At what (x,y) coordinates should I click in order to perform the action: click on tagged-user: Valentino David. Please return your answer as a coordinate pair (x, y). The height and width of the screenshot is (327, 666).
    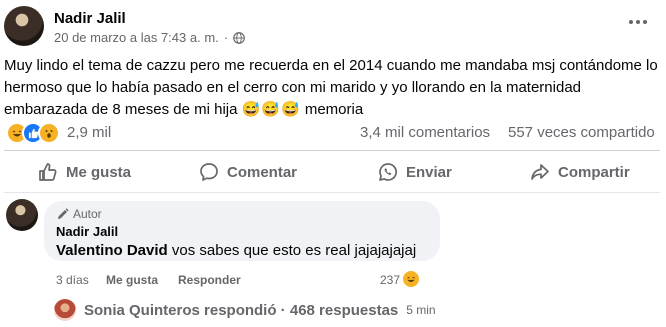
    Looking at the image, I should click on (112, 250).